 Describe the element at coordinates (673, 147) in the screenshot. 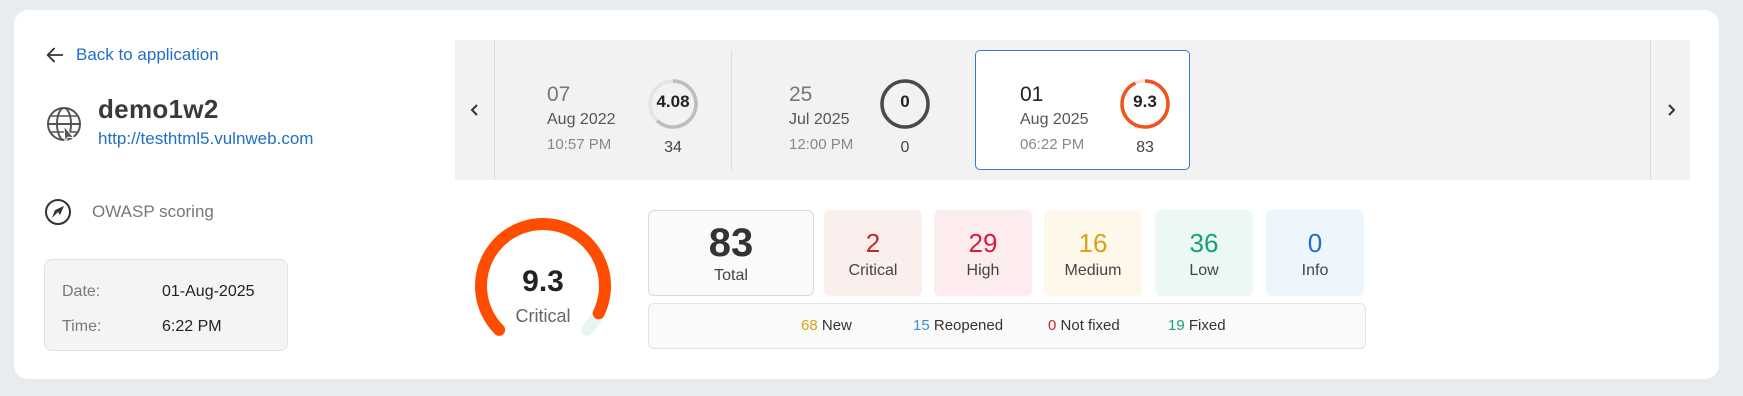

I see `scan-finding-count: 34` at that location.